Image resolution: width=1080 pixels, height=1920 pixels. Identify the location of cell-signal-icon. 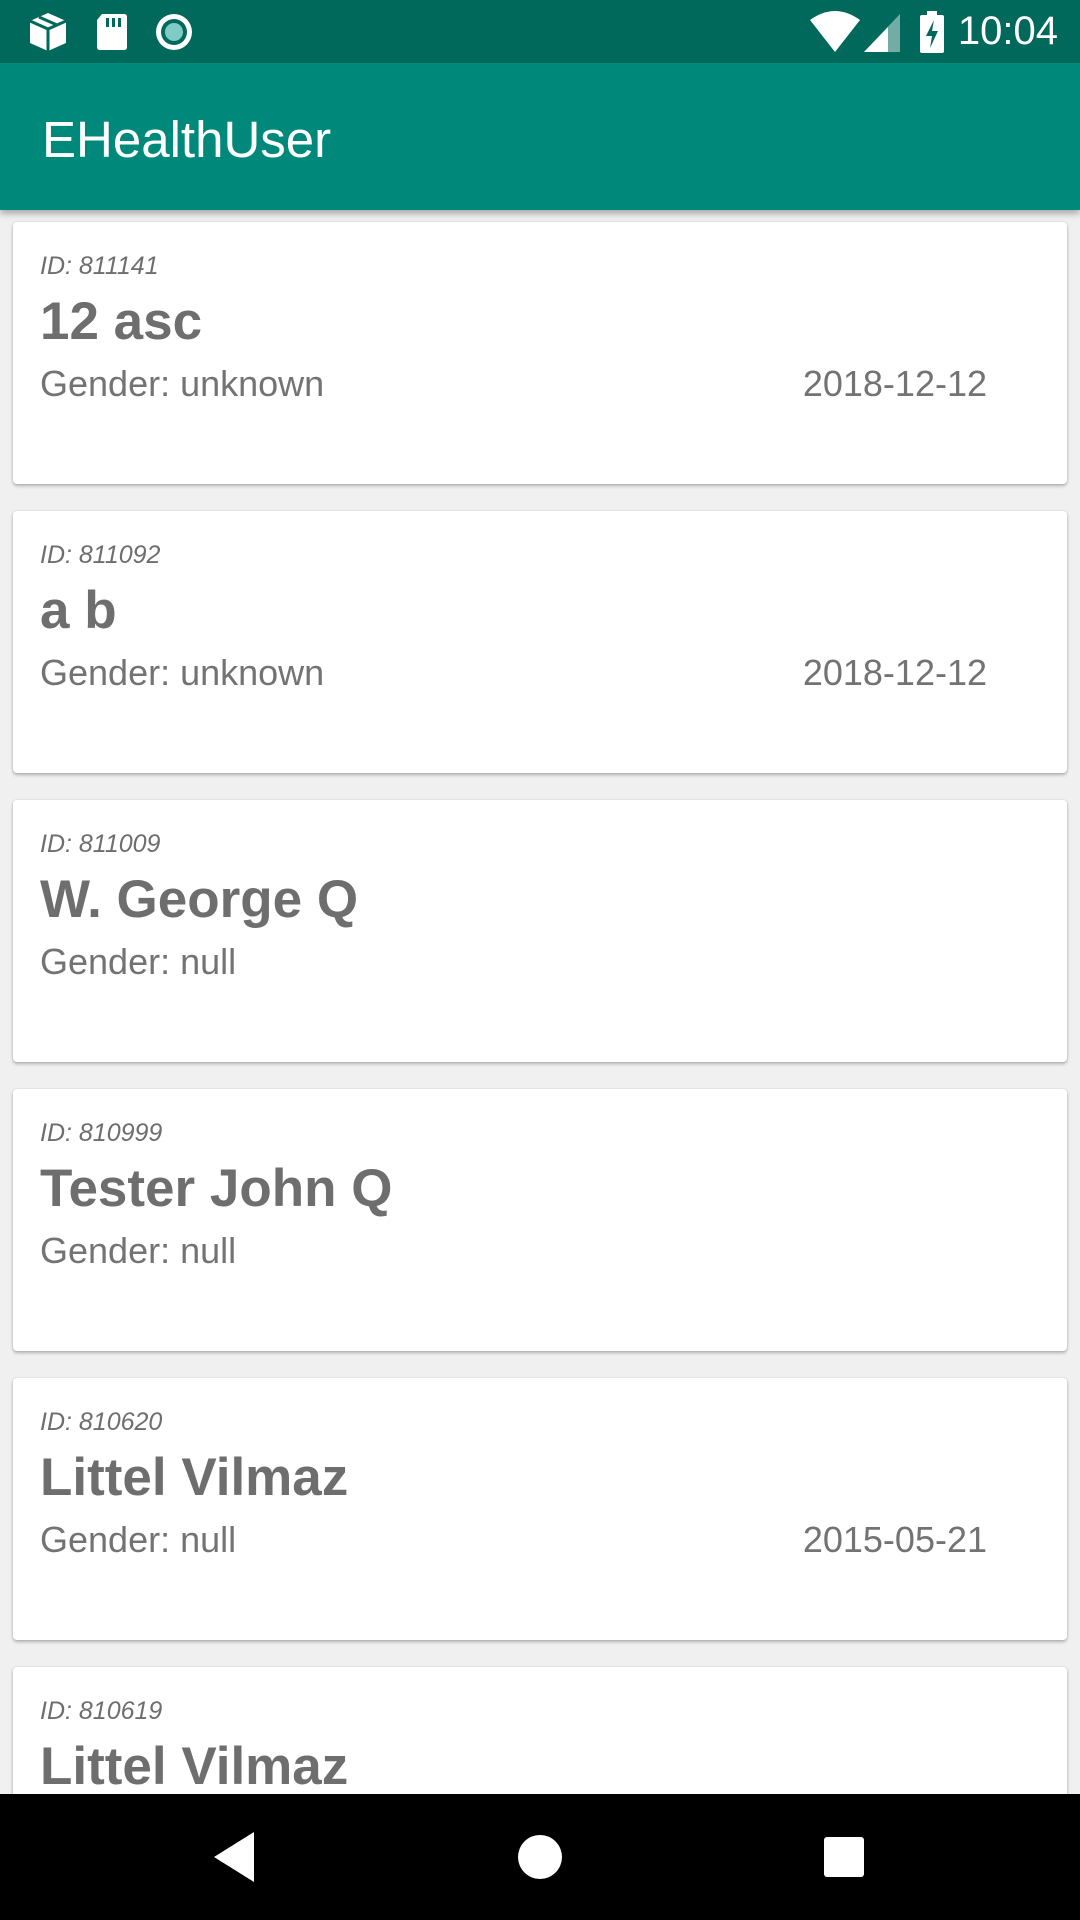
(882, 33).